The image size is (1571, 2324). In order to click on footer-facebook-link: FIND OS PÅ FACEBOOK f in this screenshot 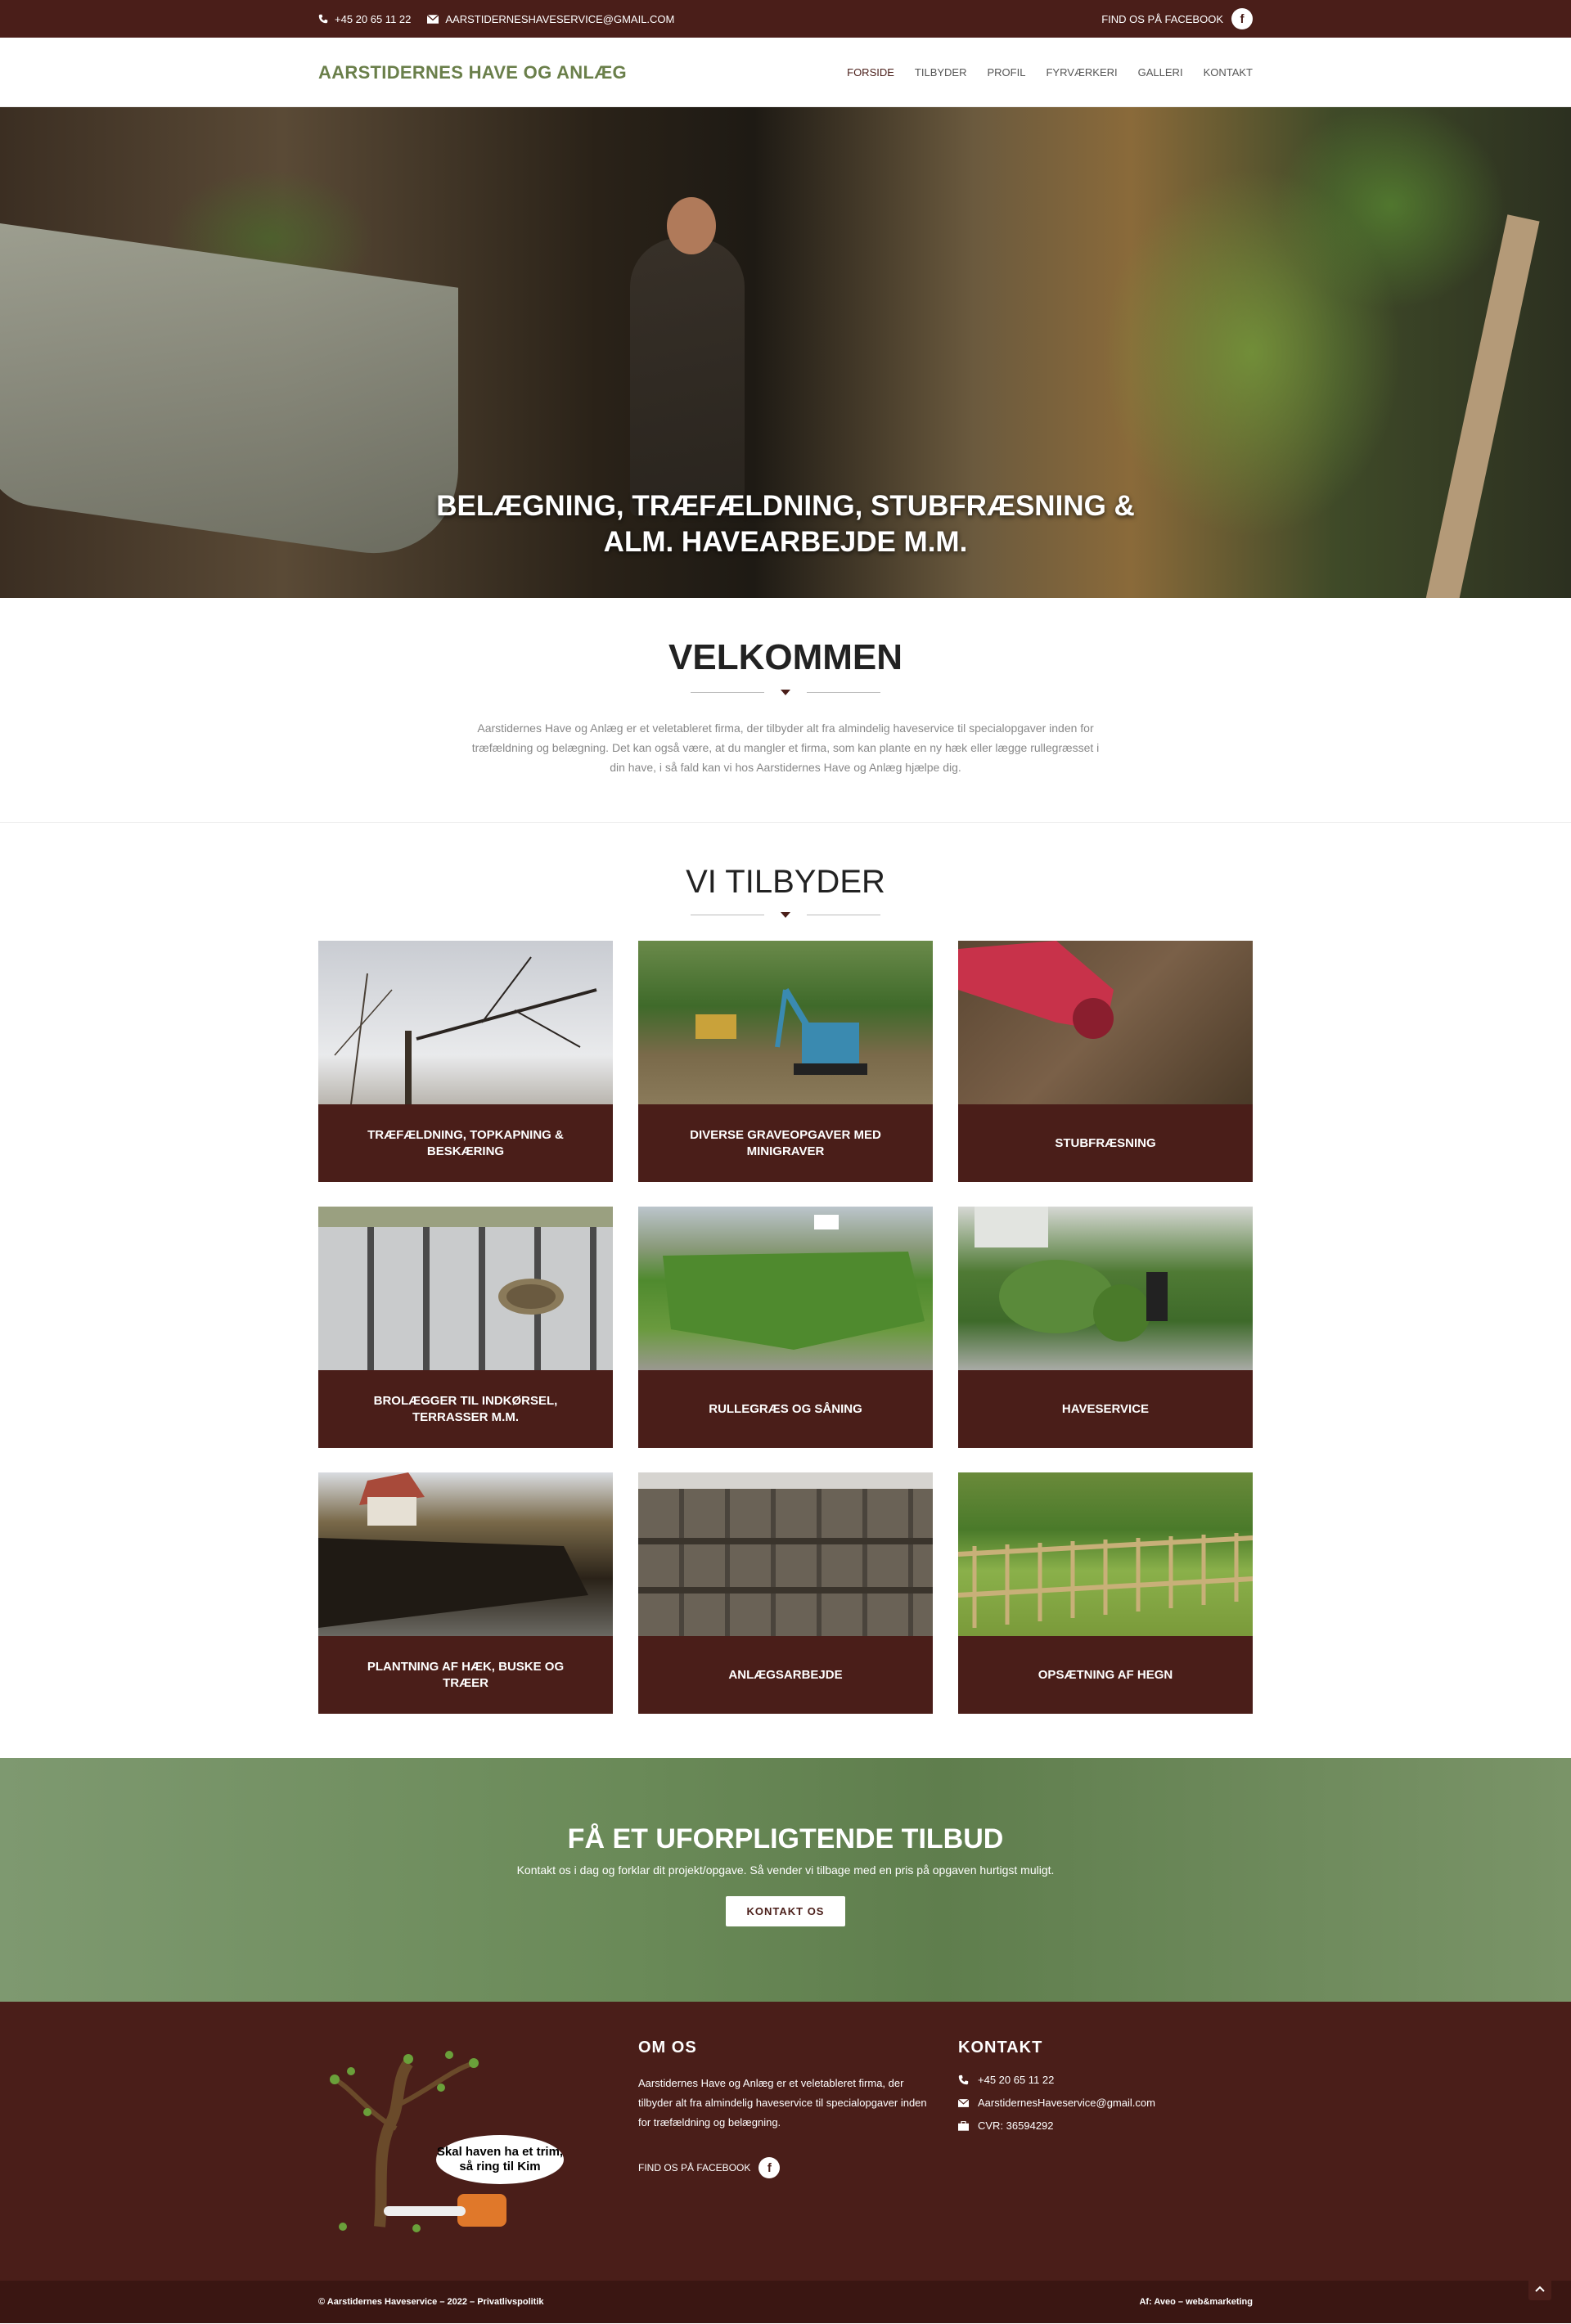, I will do `click(785, 2167)`.